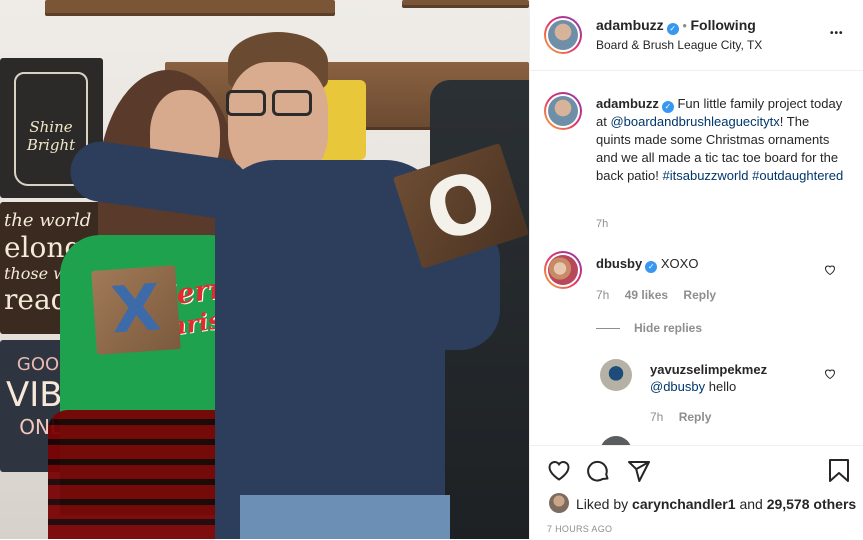 This screenshot has height=540, width=863. Describe the element at coordinates (668, 328) in the screenshot. I see `hide-replies-label: Hide replies` at that location.